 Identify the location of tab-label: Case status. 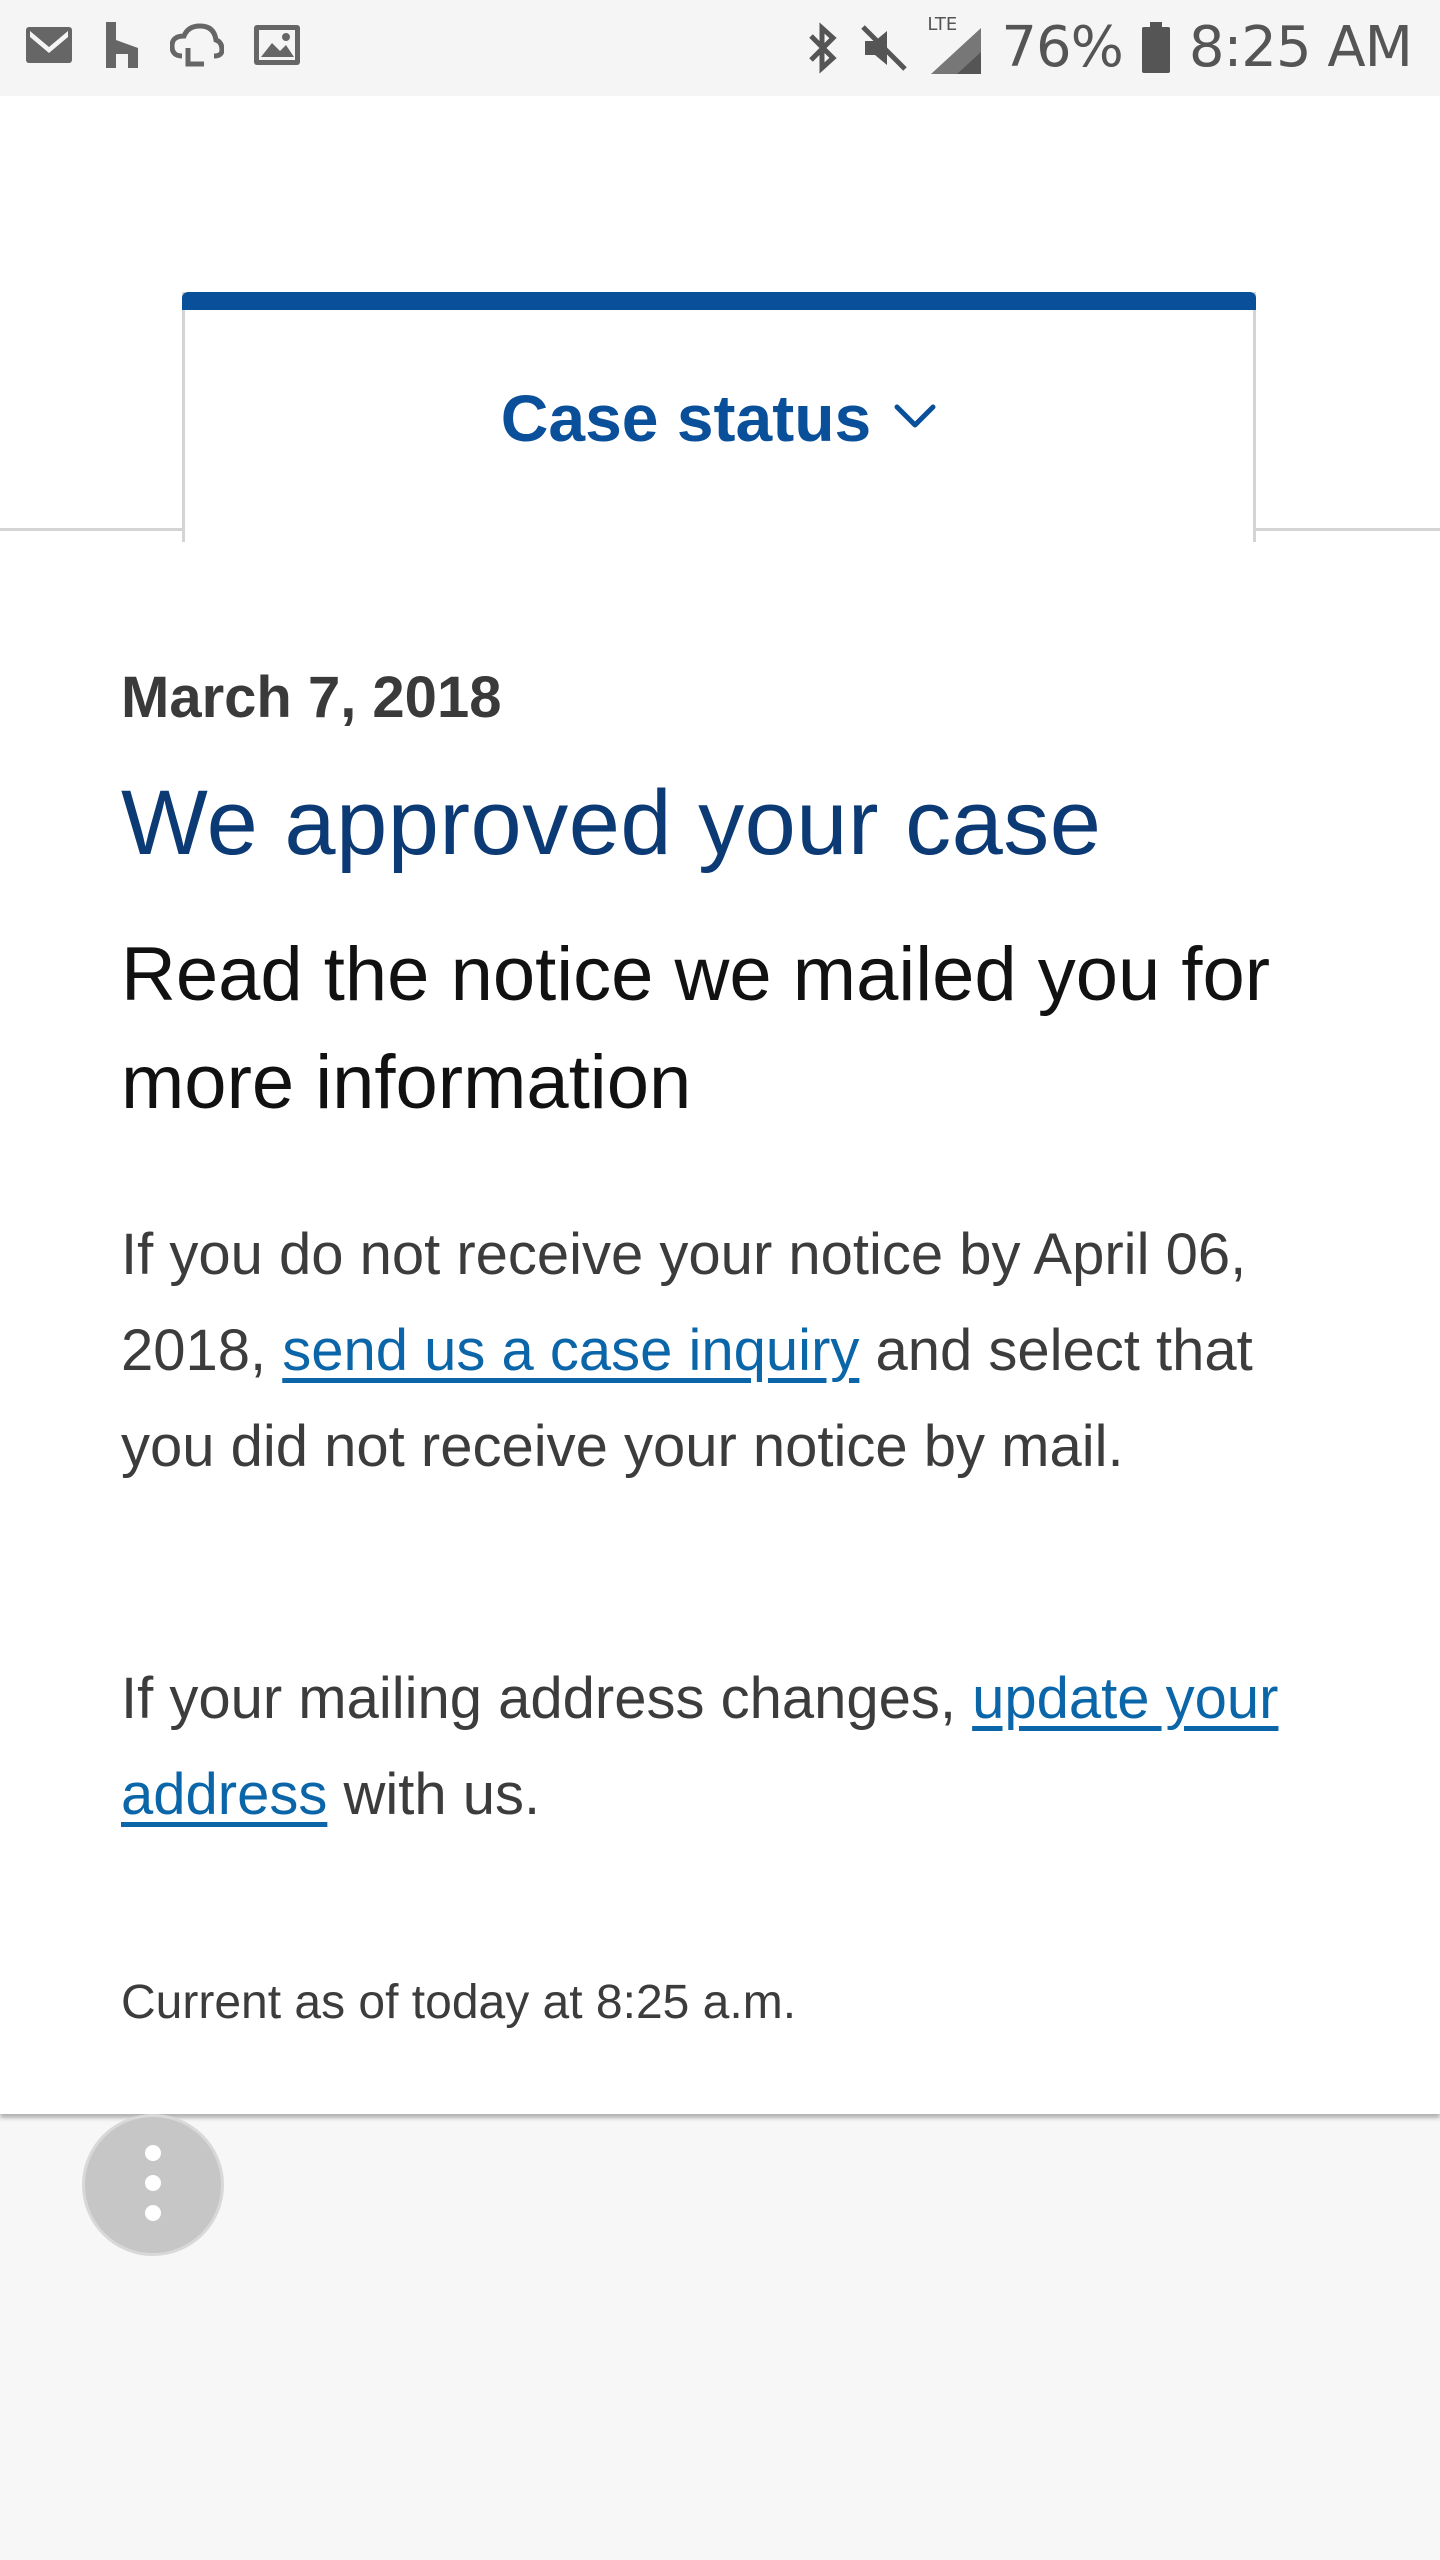
(686, 418).